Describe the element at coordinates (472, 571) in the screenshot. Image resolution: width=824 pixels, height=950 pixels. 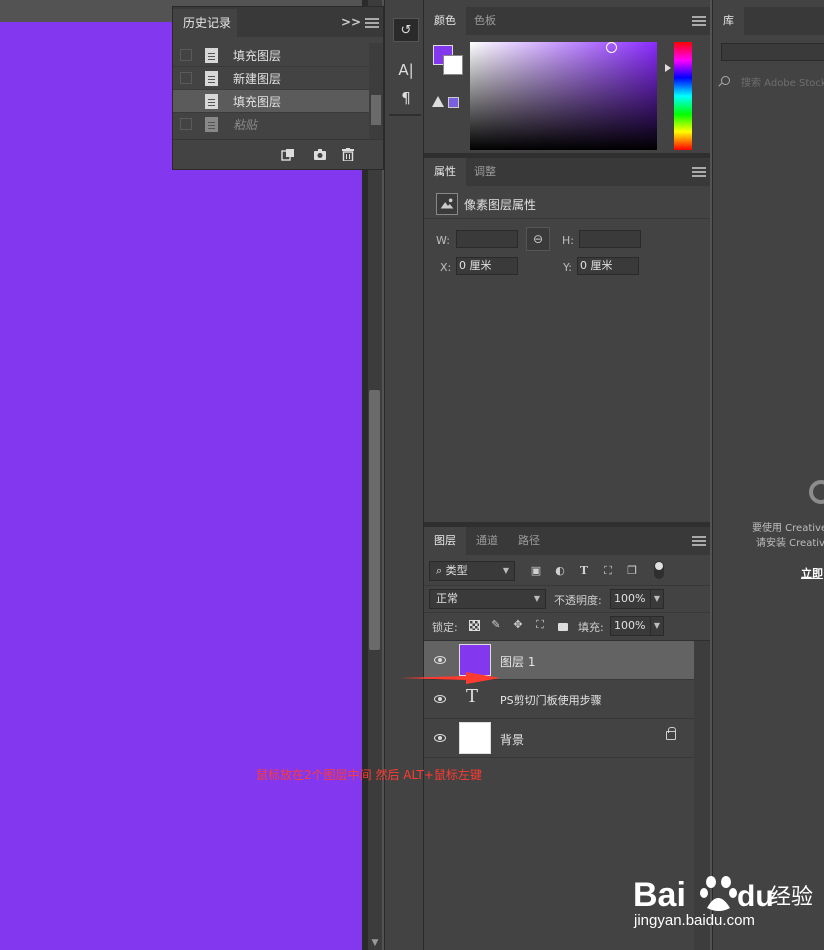
I see `layer-filter-dropdown: ⌕ 类型 ▼` at that location.